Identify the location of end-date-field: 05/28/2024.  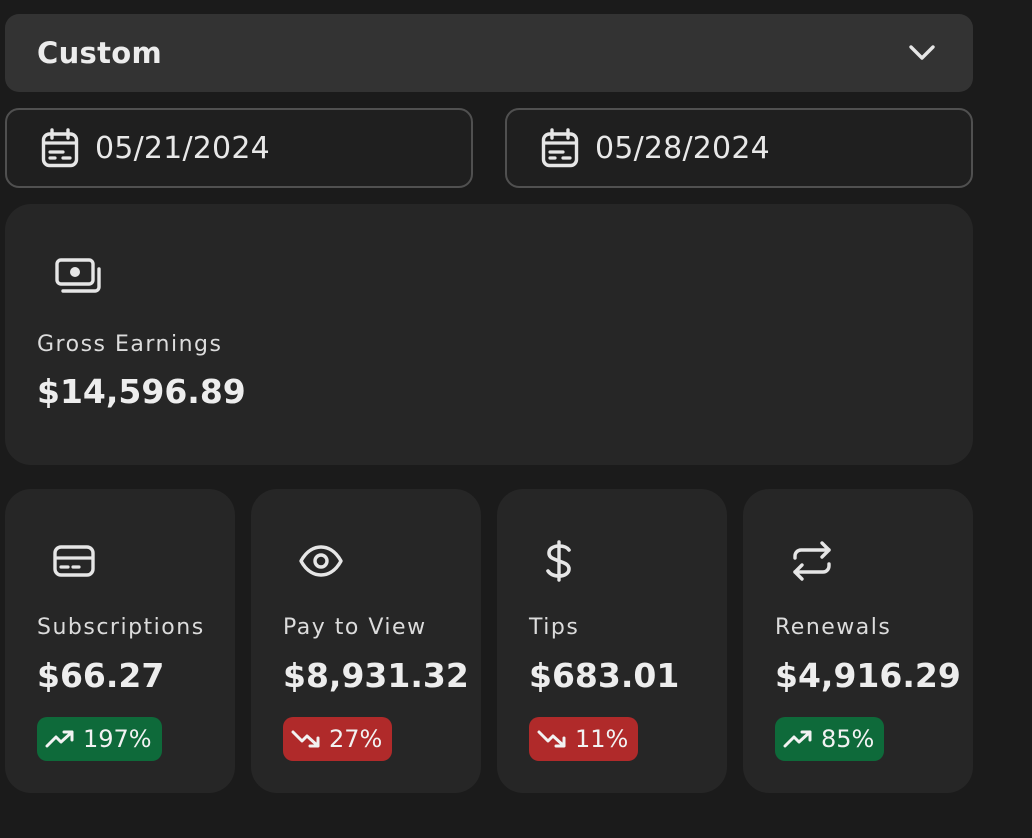
(739, 148).